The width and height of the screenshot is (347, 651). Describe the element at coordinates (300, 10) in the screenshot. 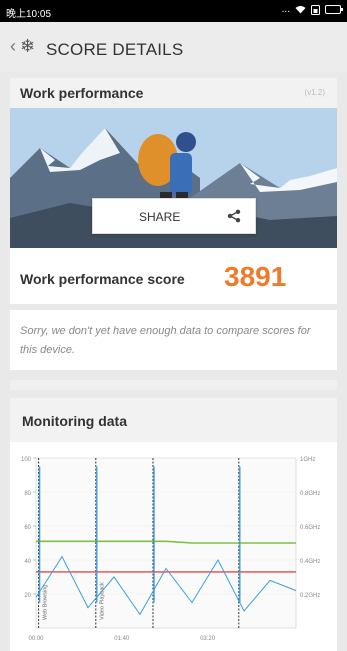

I see `wifi-icon` at that location.